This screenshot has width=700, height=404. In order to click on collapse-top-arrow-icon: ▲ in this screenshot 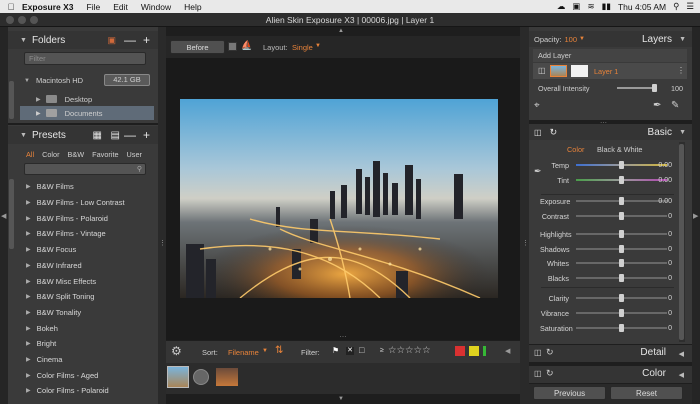, I will do `click(341, 31)`.